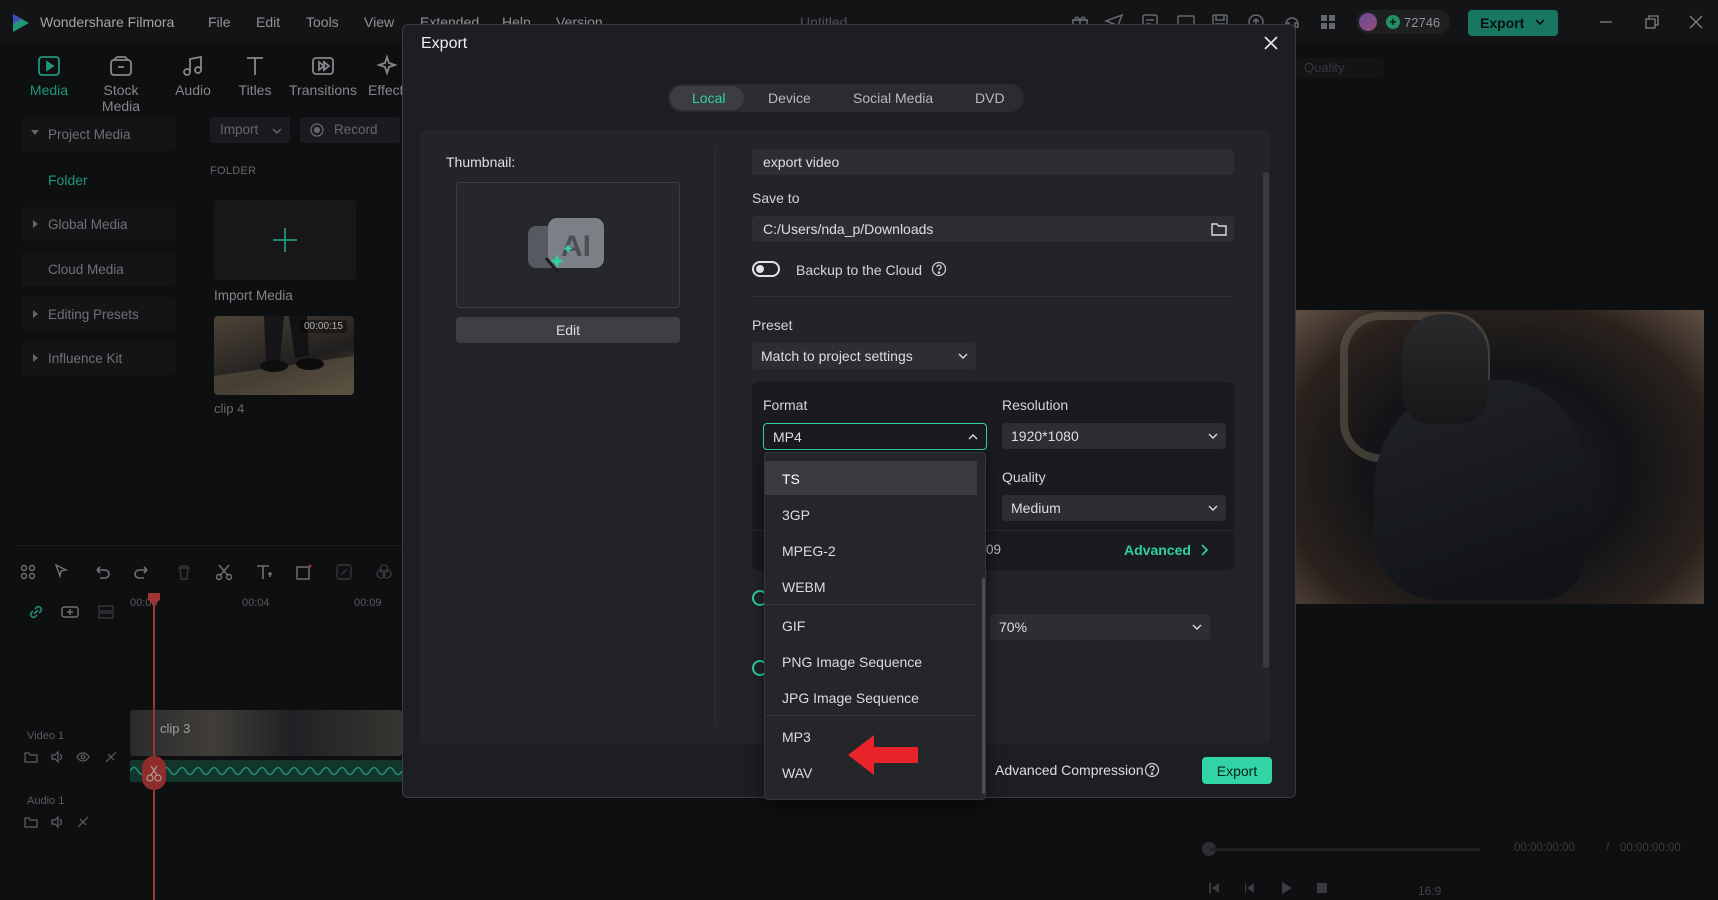 Image resolution: width=1718 pixels, height=900 pixels. I want to click on resolution-select: 1920*1080, so click(1114, 436).